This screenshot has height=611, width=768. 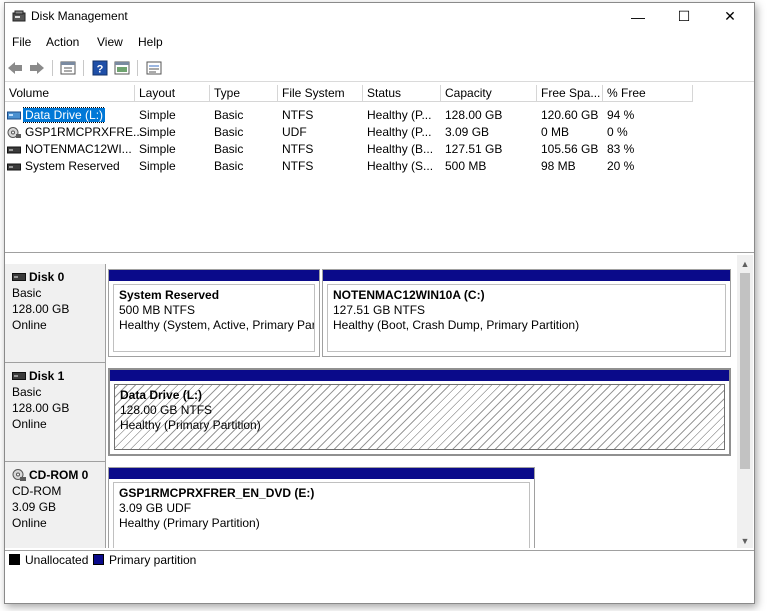 I want to click on partition-size: 500 MB NTFS, so click(x=157, y=310).